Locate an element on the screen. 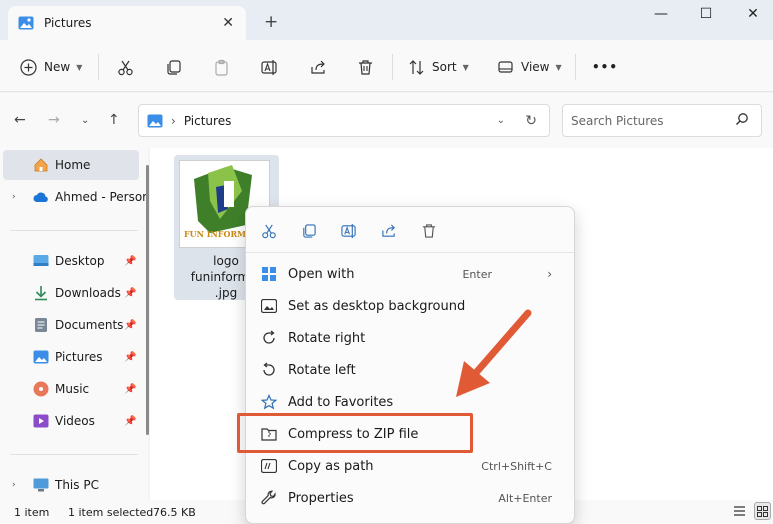 The height and width of the screenshot is (524, 773). sidebar-scrollbar is located at coordinates (147, 300).